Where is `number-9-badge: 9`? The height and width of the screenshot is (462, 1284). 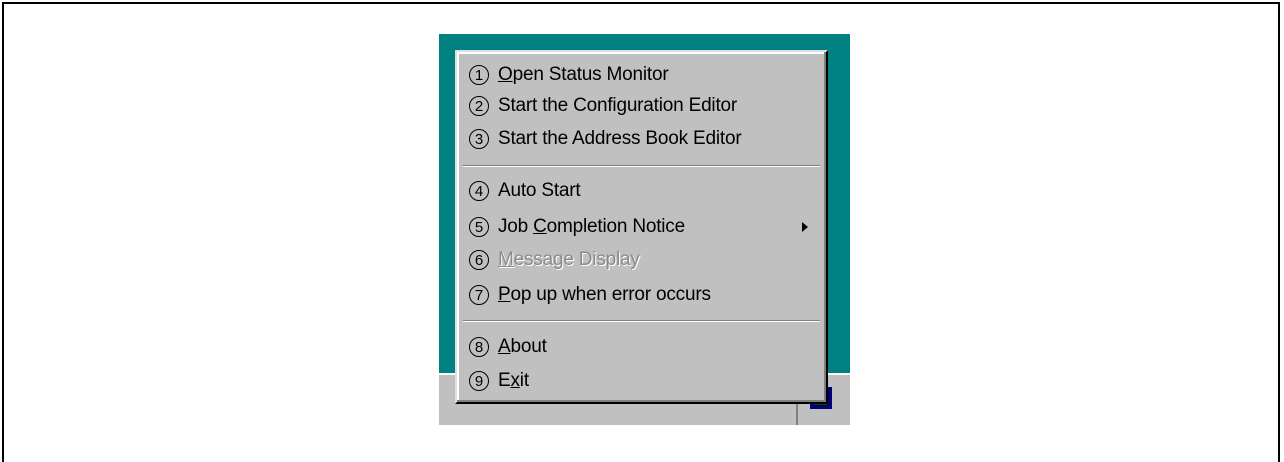 number-9-badge: 9 is located at coordinates (479, 381).